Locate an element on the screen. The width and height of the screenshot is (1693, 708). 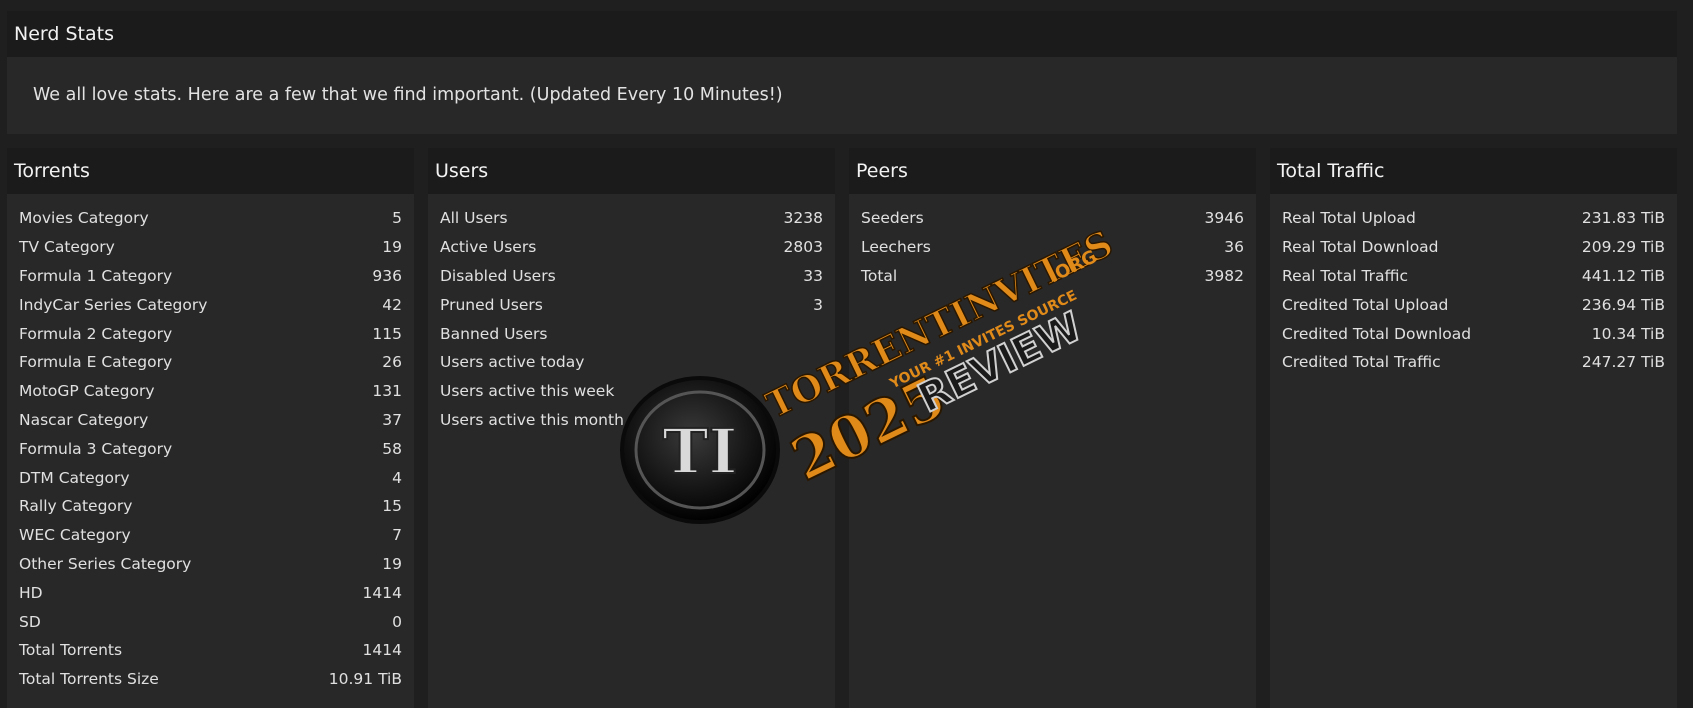
stat-row-formula-3-category: Formula 3 Category 58 is located at coordinates (210, 448).